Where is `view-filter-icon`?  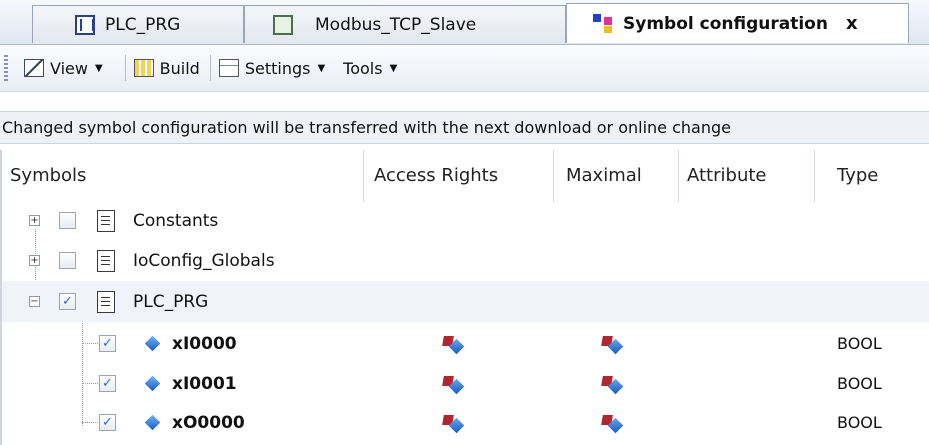
view-filter-icon is located at coordinates (34, 68).